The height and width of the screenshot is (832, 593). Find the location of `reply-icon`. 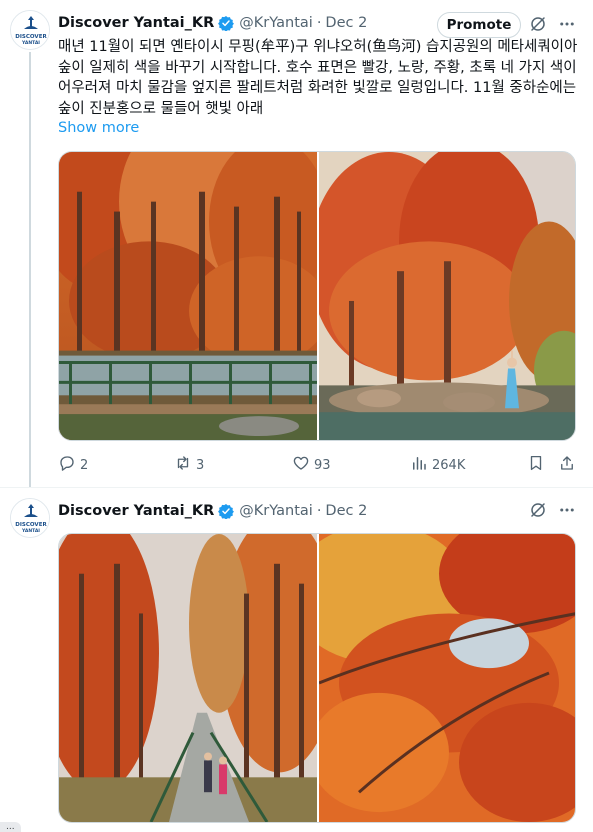

reply-icon is located at coordinates (67, 465).